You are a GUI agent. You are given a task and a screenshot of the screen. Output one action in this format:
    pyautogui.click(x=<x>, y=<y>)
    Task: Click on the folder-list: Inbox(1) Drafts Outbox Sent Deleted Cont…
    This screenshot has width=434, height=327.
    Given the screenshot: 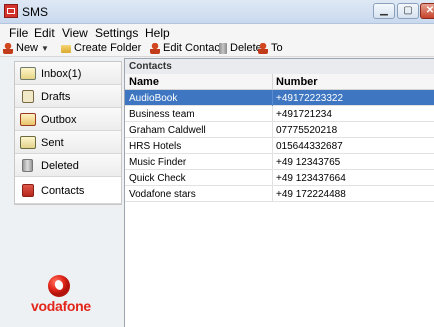 What is the action you would take?
    pyautogui.click(x=68, y=133)
    